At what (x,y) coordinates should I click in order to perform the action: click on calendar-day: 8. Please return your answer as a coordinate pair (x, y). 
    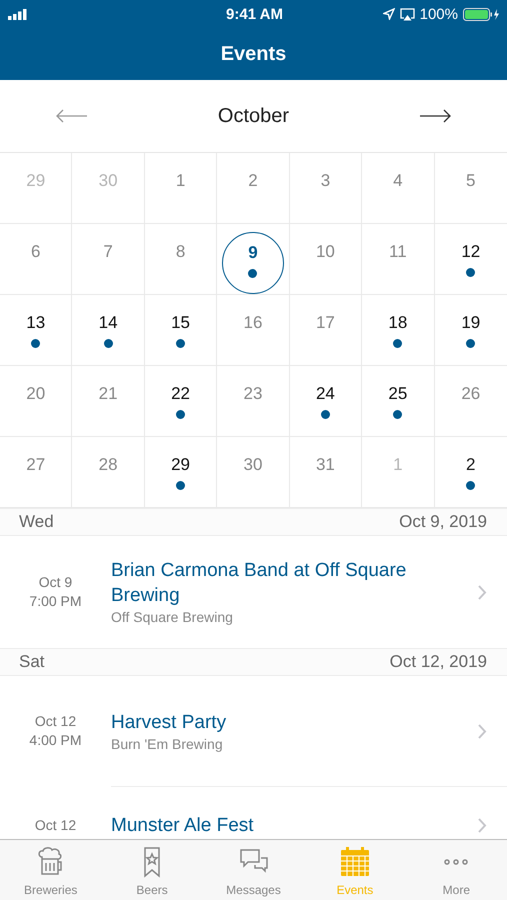
    Looking at the image, I should click on (181, 263).